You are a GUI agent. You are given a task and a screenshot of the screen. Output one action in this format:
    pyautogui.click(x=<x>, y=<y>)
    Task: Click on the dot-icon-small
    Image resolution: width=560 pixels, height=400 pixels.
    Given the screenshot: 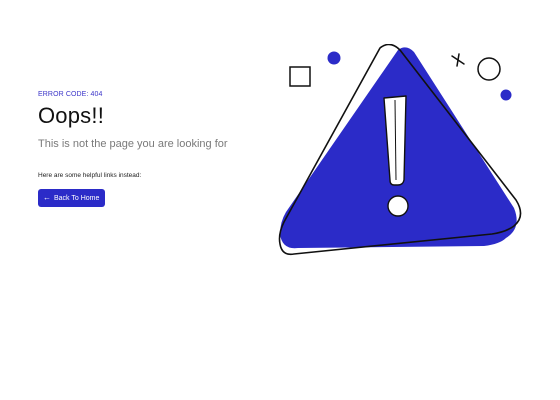 What is the action you would take?
    pyautogui.click(x=506, y=95)
    